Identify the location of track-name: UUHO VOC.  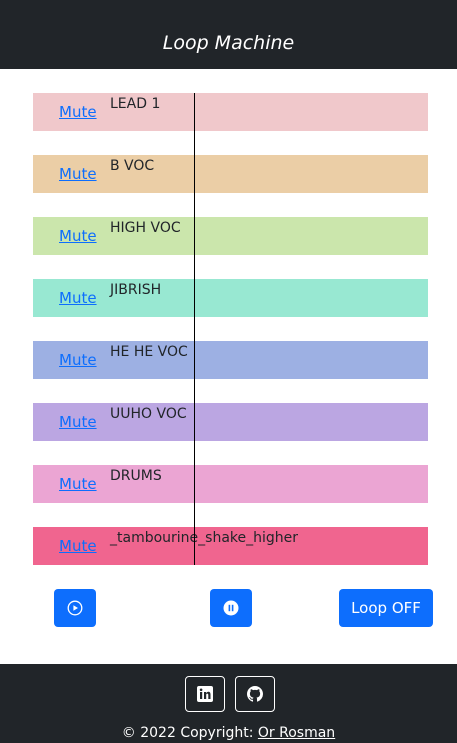
(148, 414).